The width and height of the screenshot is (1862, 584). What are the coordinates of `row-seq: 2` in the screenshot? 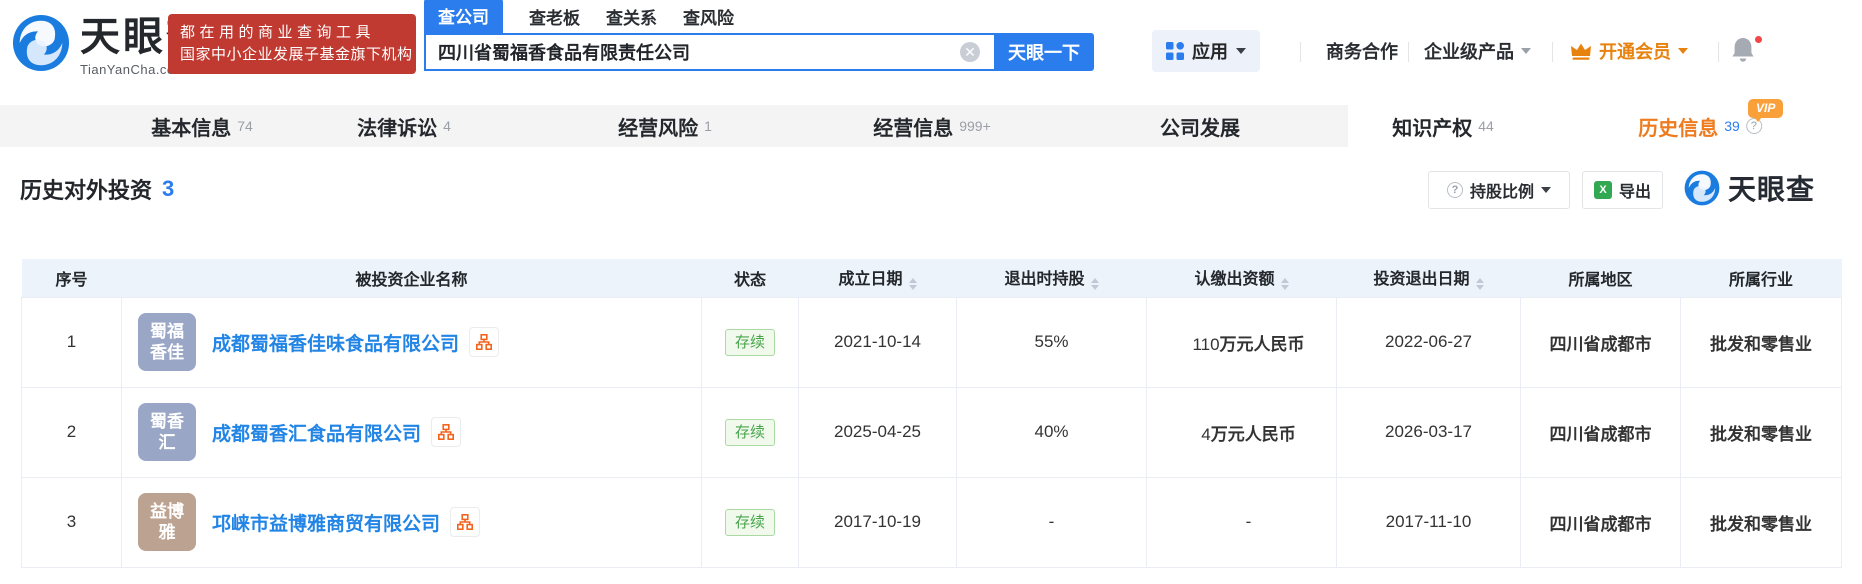 It's located at (71, 432).